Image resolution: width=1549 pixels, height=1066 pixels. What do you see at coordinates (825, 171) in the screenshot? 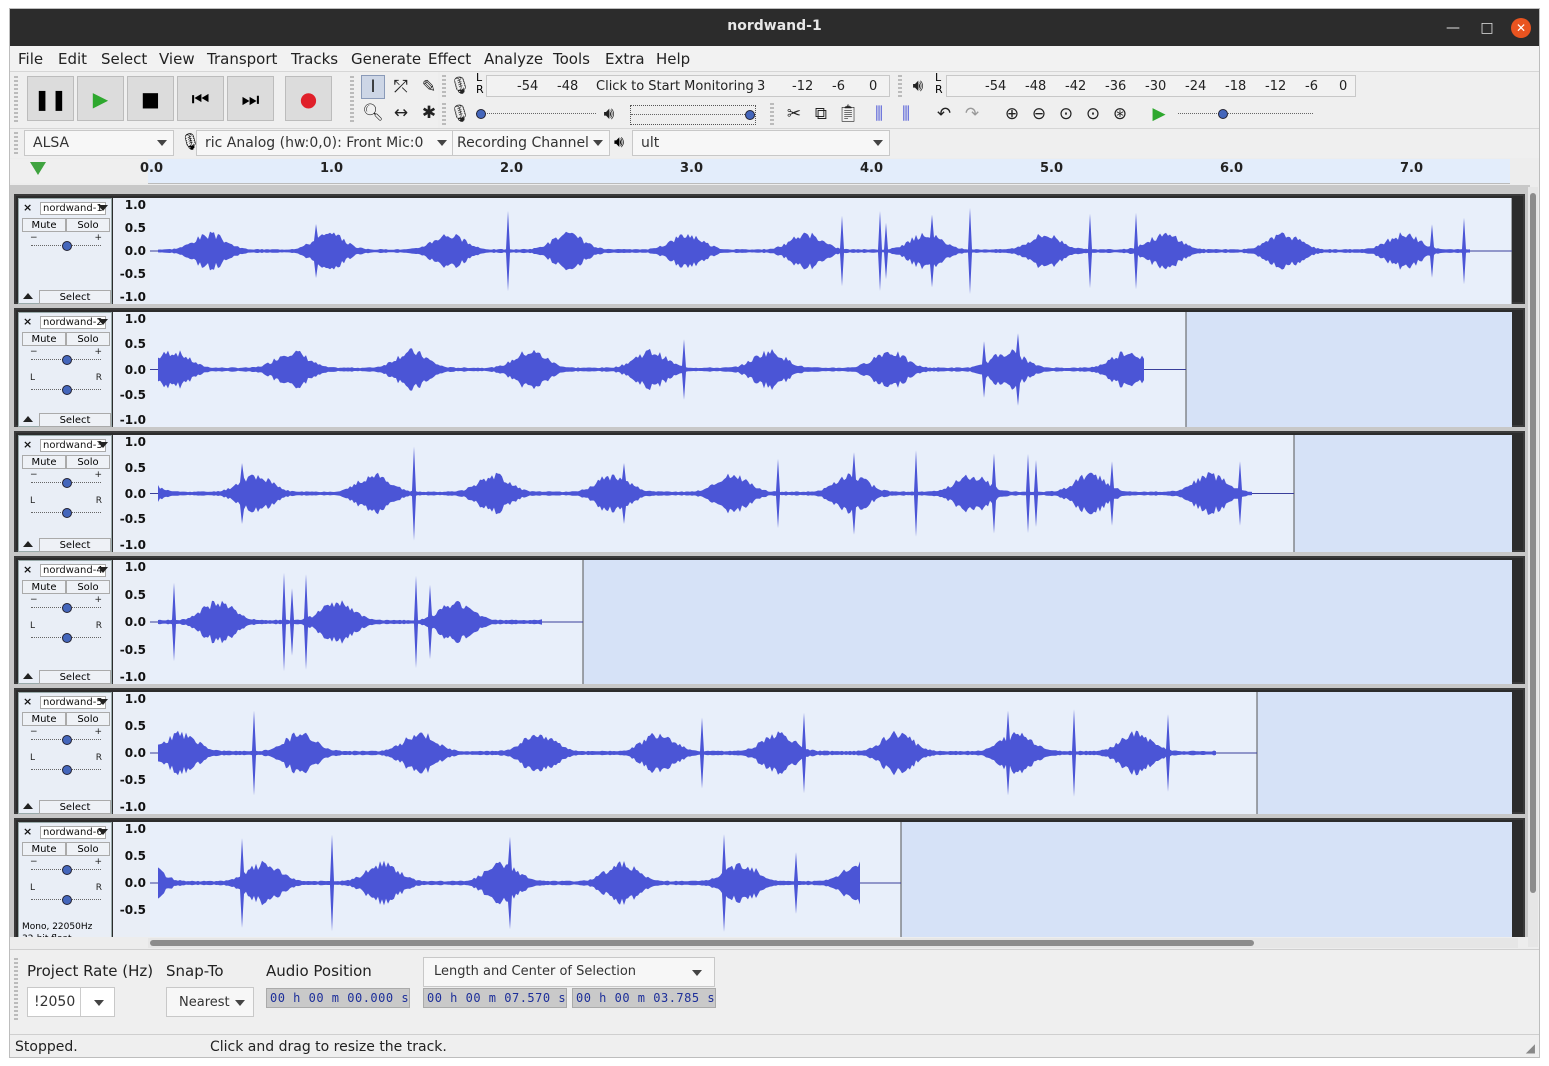
I see `timeline-ruler: 0.0 1.0 2.0 3.0 4.0 5.0 6.0 7.0` at bounding box center [825, 171].